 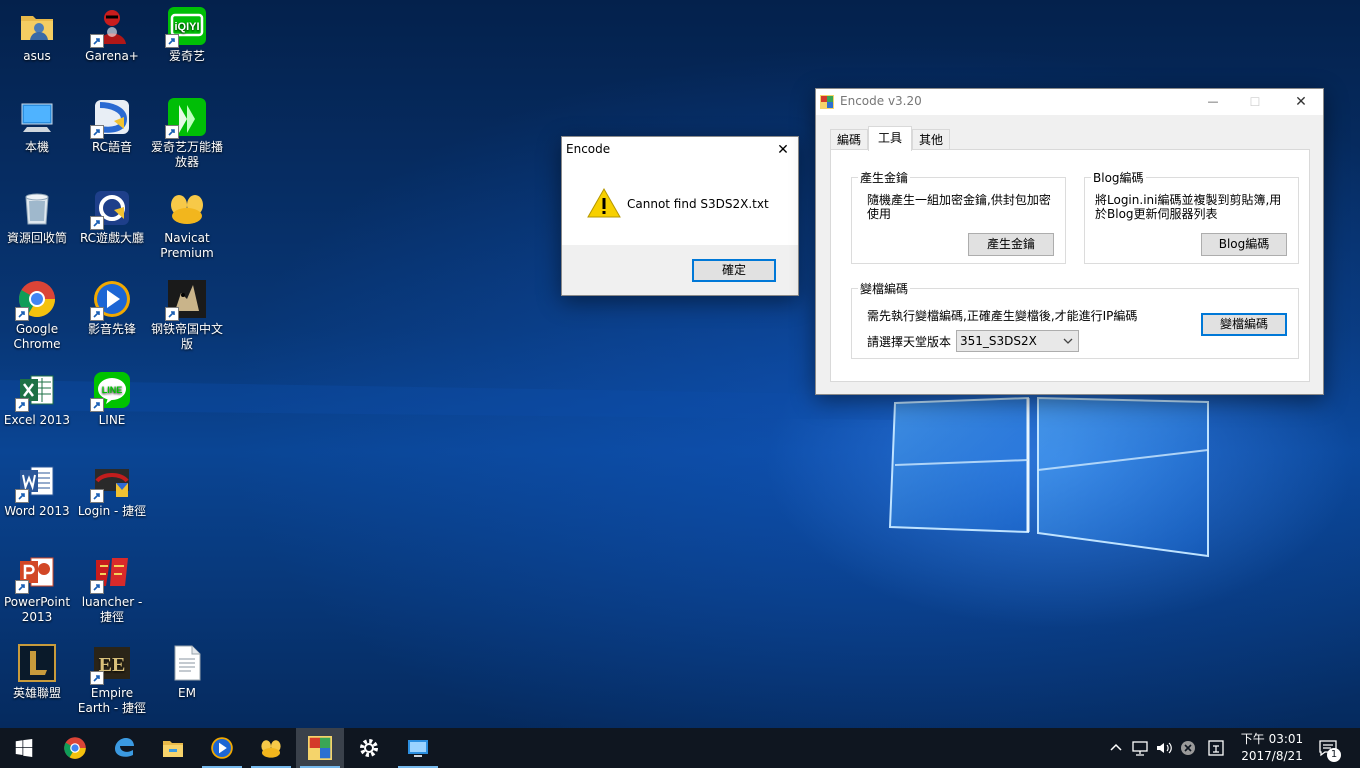 What do you see at coordinates (36, 573) in the screenshot?
I see `powerpoint-icon` at bounding box center [36, 573].